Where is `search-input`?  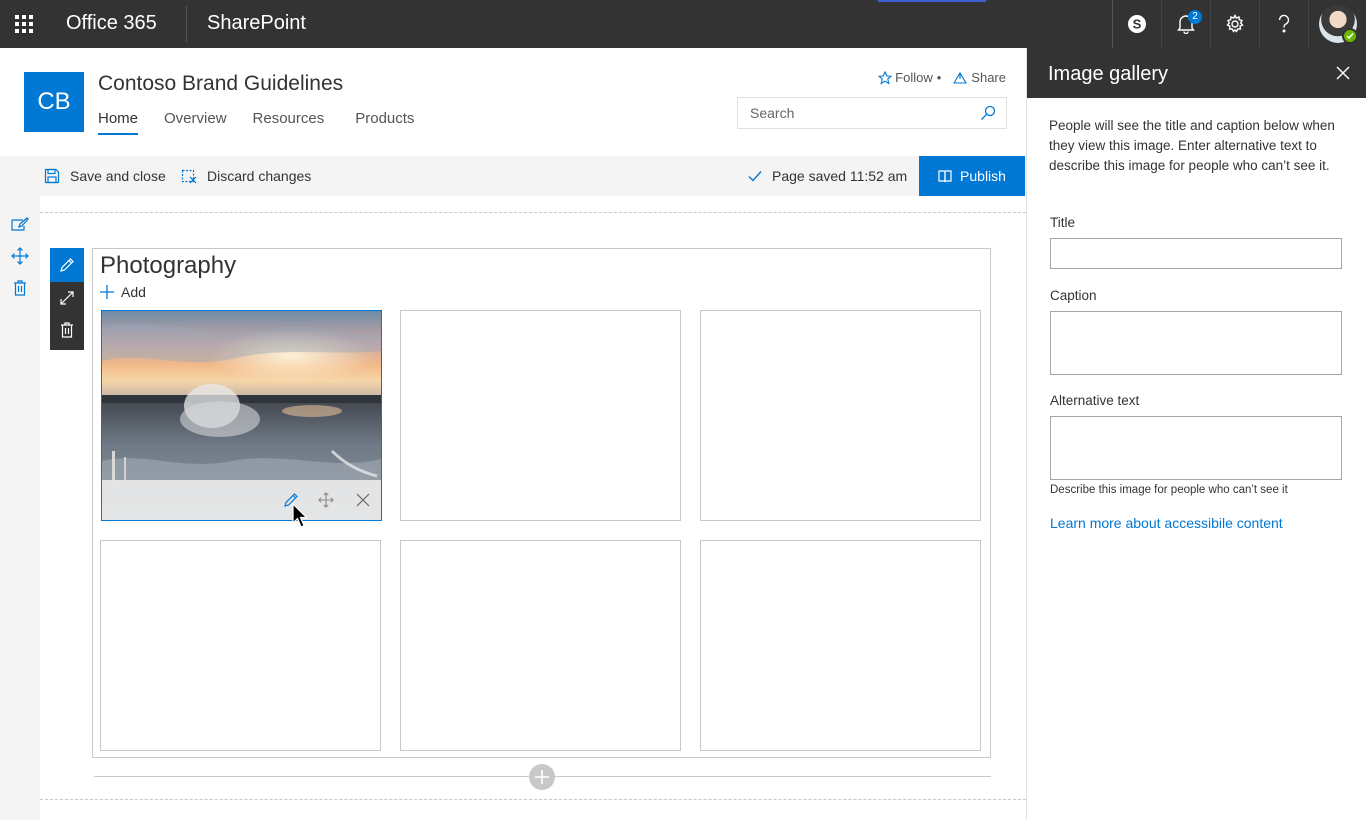 search-input is located at coordinates (853, 113).